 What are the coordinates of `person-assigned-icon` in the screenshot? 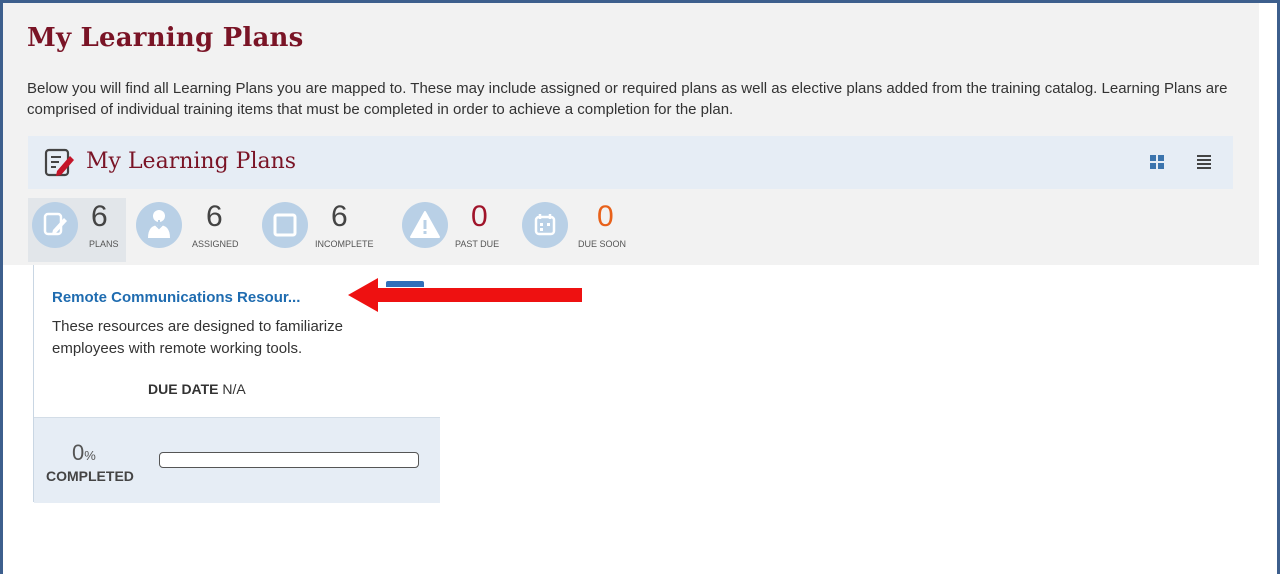 It's located at (159, 224).